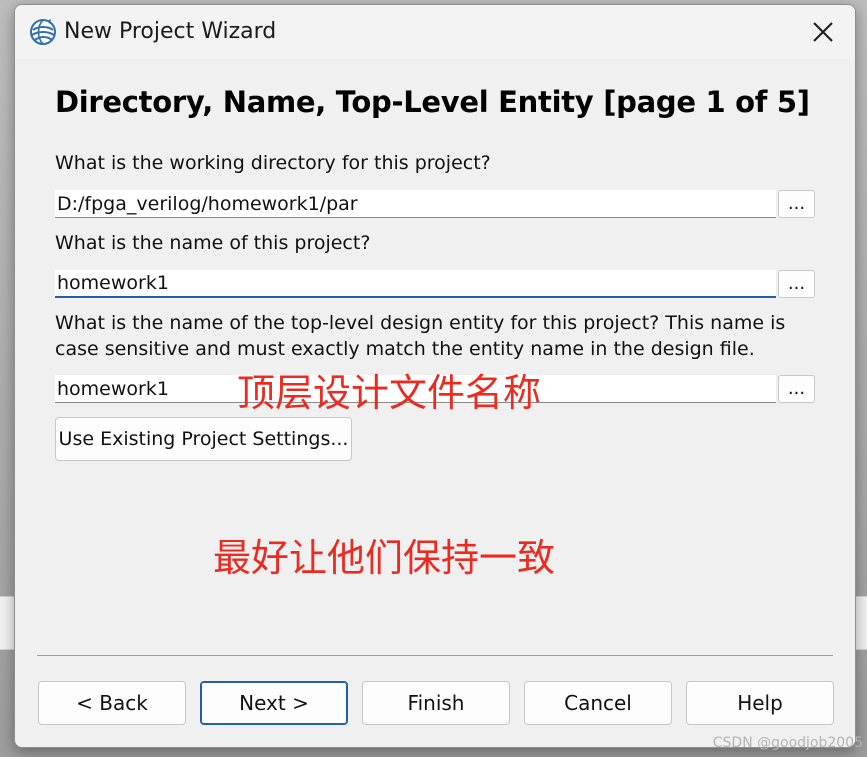 This screenshot has width=867, height=757. I want to click on close-icon, so click(823, 32).